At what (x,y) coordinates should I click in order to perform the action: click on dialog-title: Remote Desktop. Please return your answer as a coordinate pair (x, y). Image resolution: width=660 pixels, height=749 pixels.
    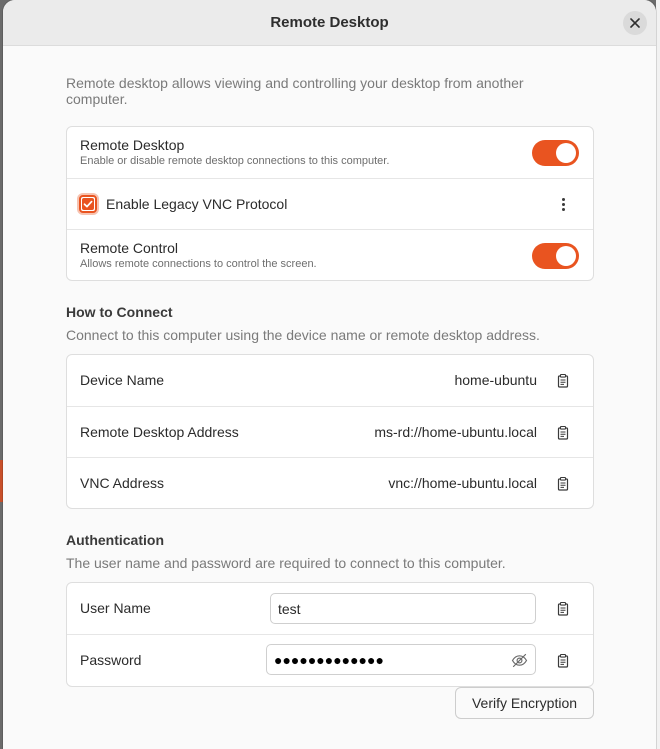
    Looking at the image, I should click on (329, 22).